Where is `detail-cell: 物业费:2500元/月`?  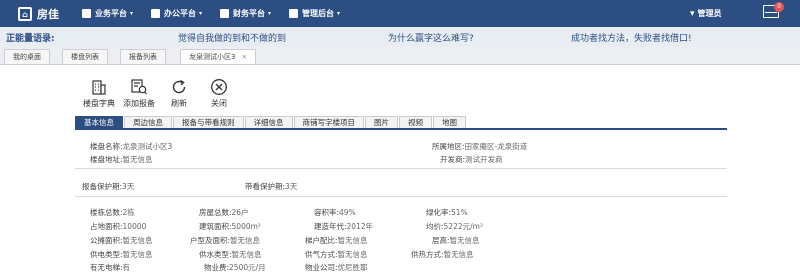 detail-cell: 物业费:2500元/月 is located at coordinates (235, 267).